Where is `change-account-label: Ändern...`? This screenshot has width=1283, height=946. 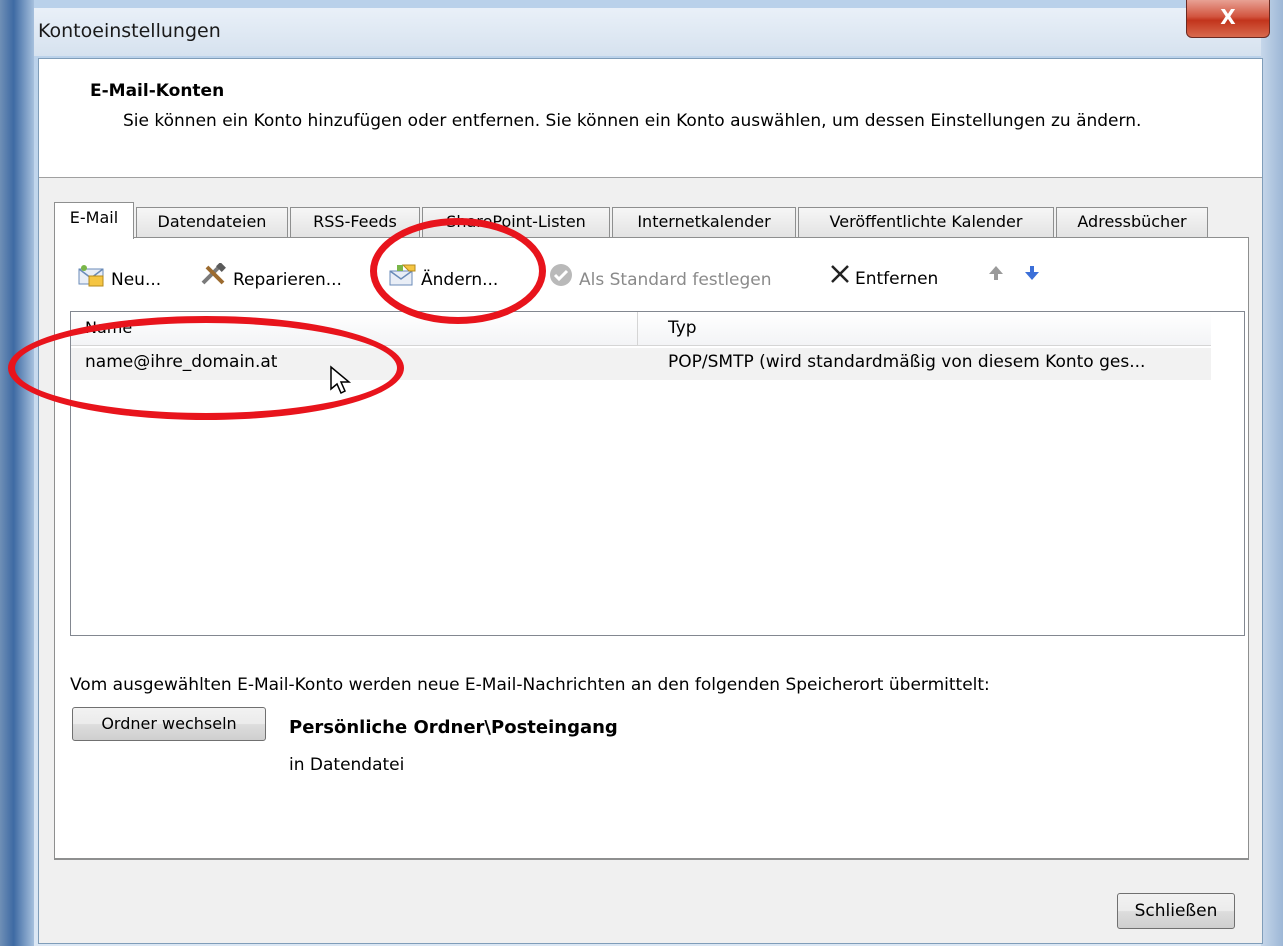 change-account-label: Ändern... is located at coordinates (460, 280).